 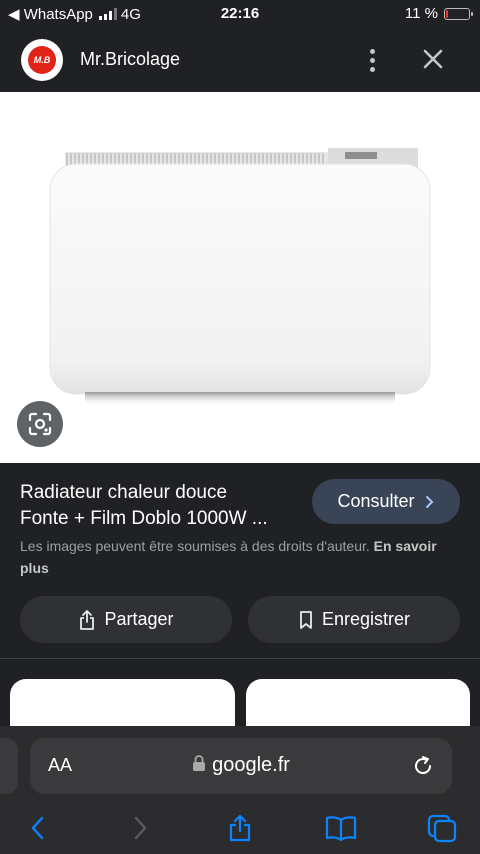 I want to click on url-display: google.fr, so click(x=241, y=765).